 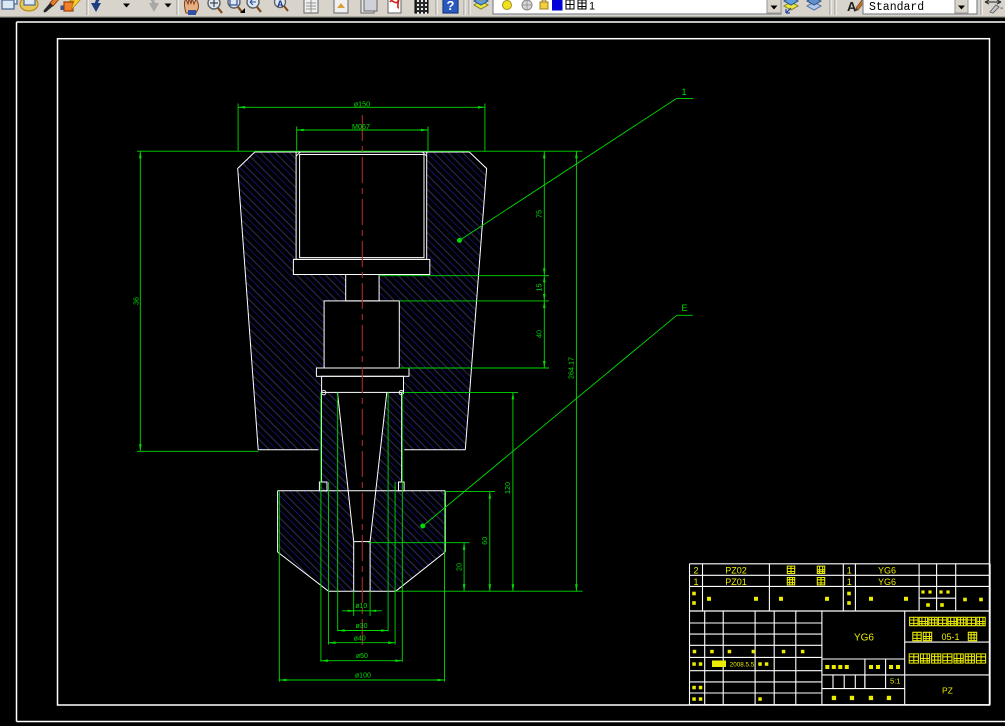 What do you see at coordinates (458, 567) in the screenshot?
I see `svg-text: 20` at bounding box center [458, 567].